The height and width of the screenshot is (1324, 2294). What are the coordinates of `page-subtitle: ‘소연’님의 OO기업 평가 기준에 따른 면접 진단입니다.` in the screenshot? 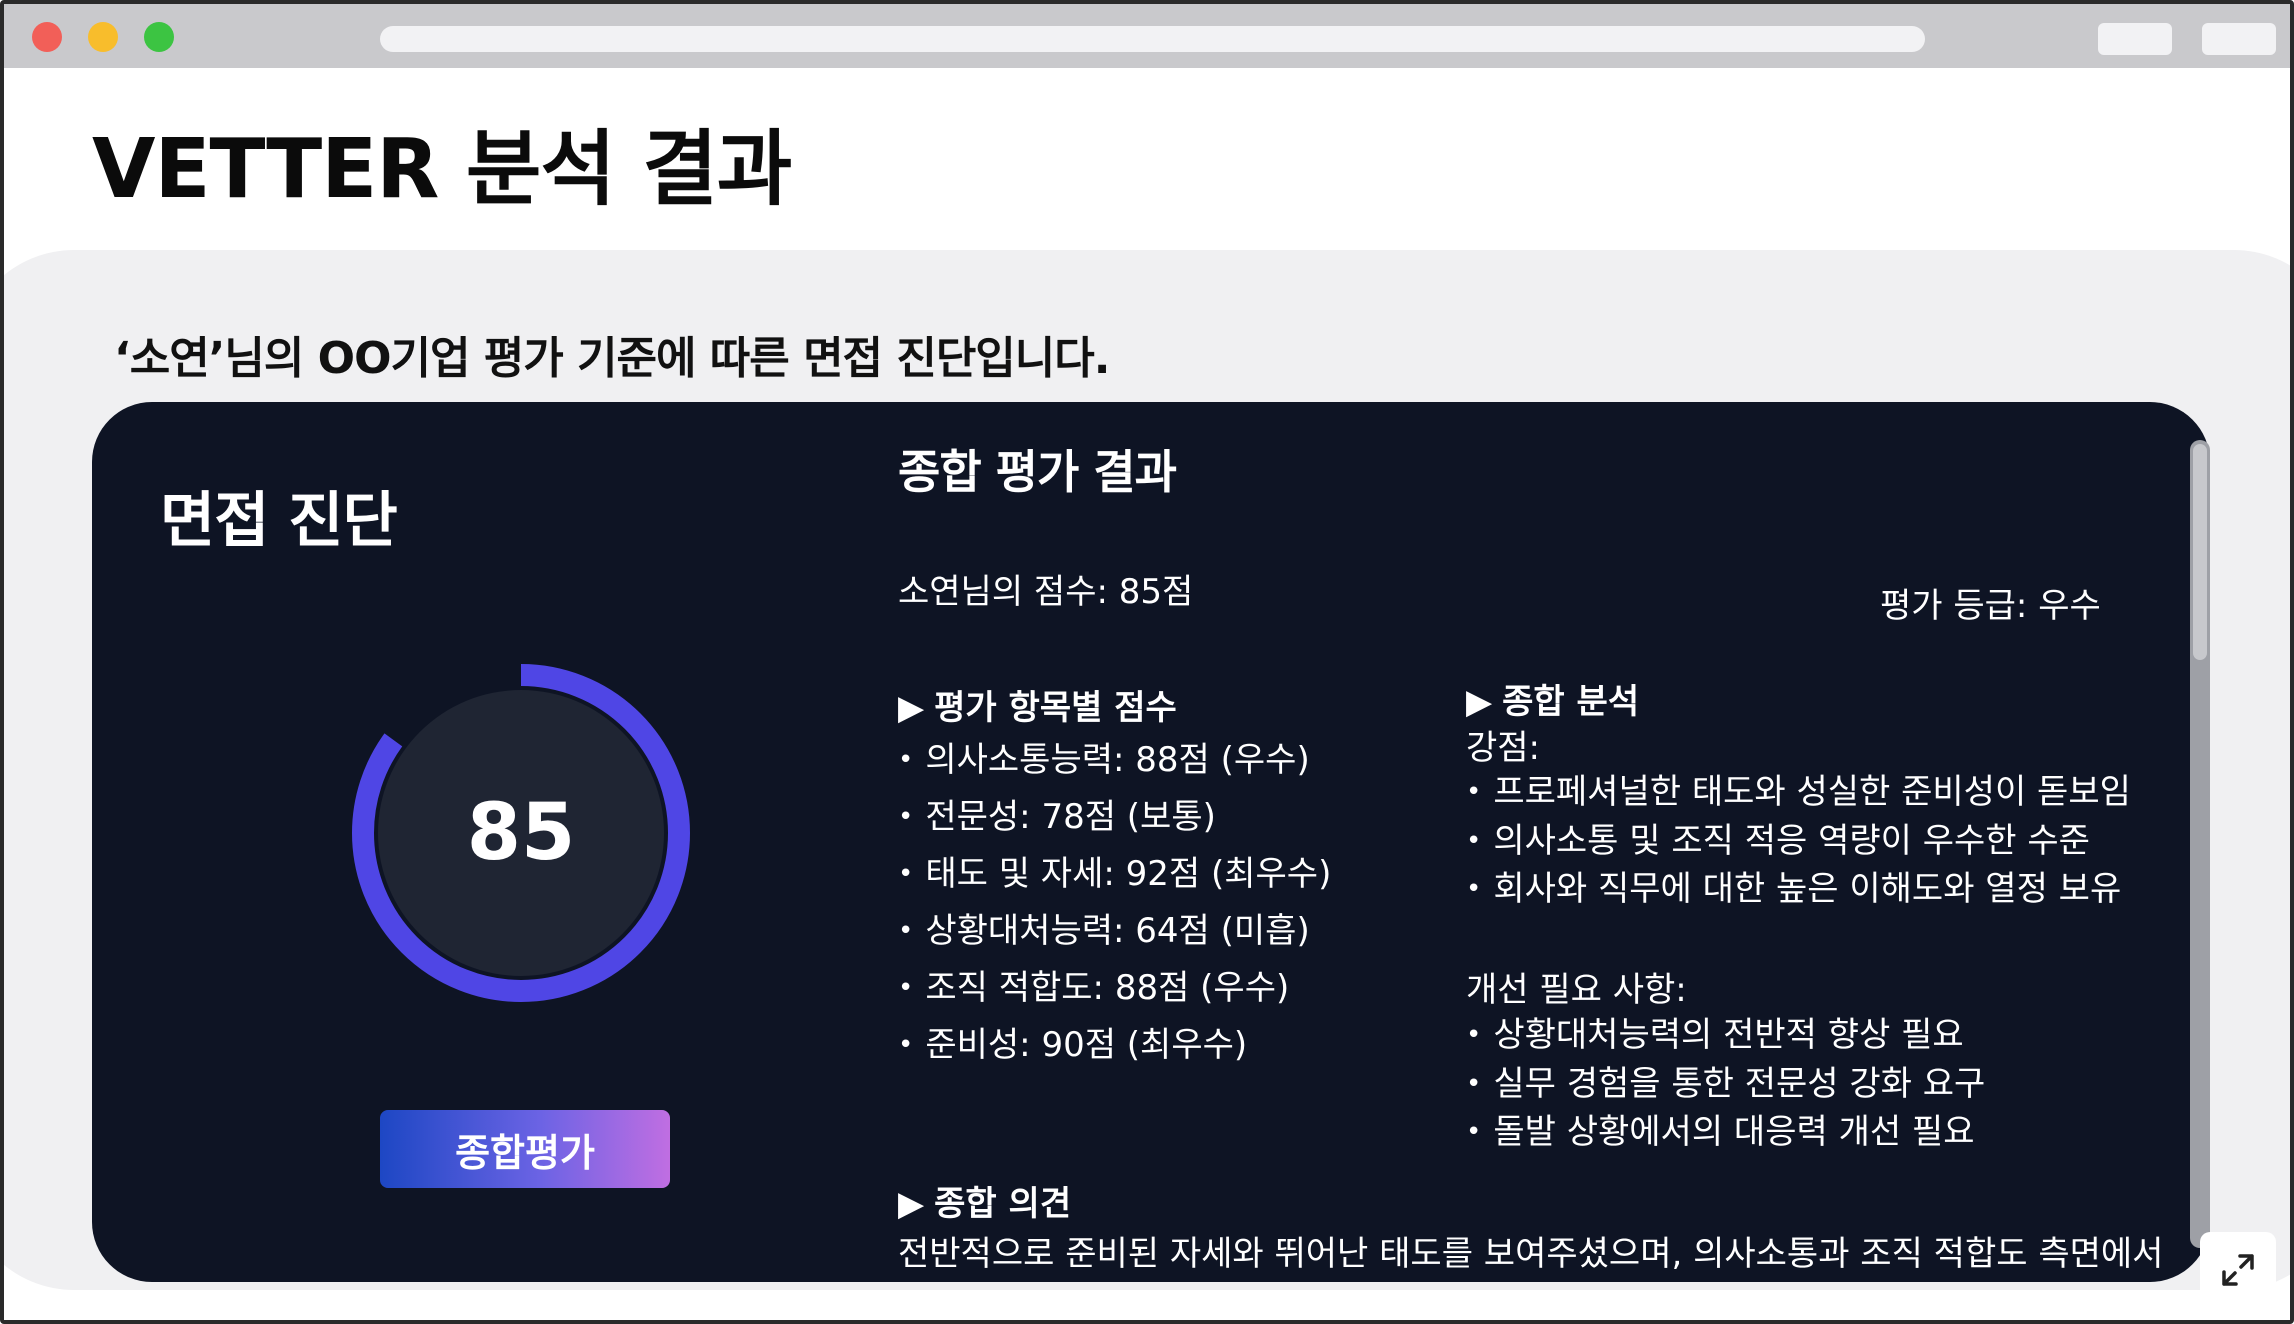 It's located at (612, 358).